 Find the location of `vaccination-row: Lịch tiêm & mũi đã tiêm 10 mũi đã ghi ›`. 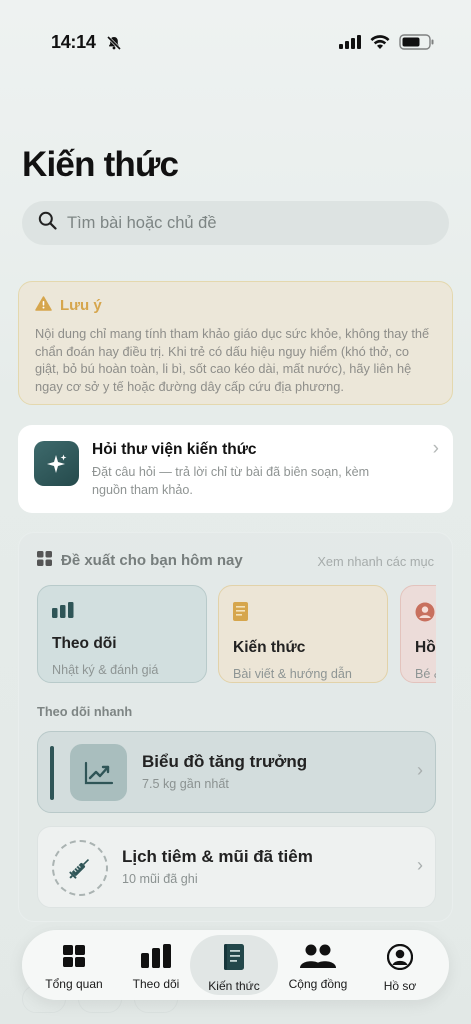

vaccination-row: Lịch tiêm & mũi đã tiêm 10 mũi đã ghi › is located at coordinates (236, 867).